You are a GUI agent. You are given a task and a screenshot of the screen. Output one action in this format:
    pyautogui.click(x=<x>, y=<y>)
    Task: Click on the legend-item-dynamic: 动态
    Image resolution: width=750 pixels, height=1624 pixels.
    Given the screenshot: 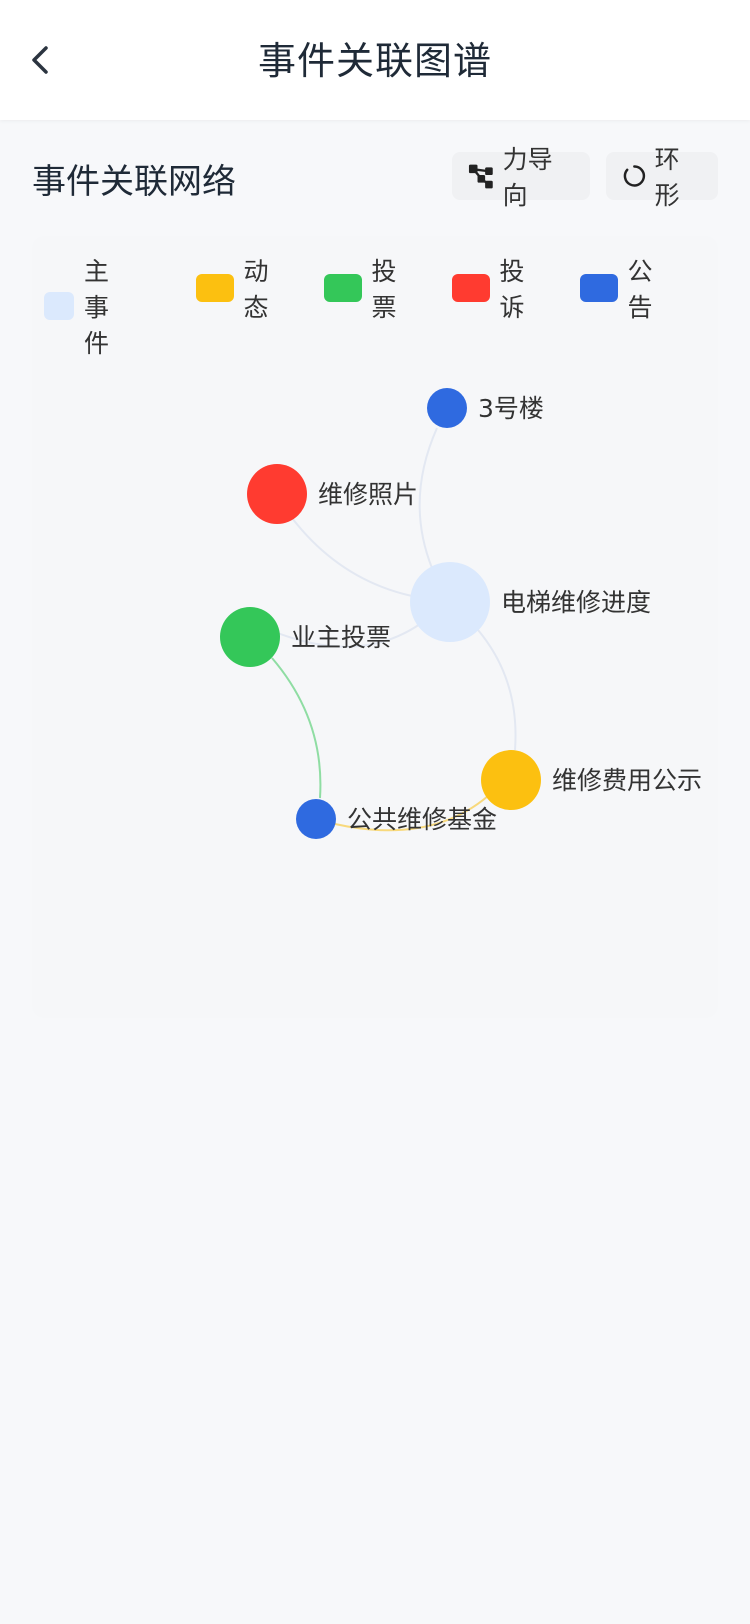 What is the action you would take?
    pyautogui.click(x=238, y=288)
    